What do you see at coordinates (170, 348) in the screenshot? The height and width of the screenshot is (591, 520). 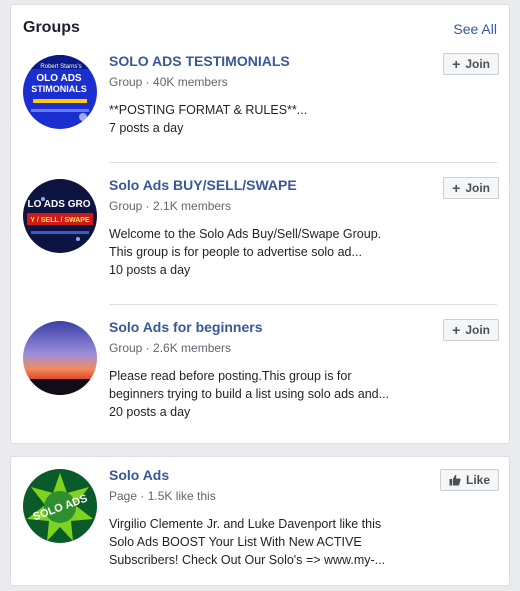 I see `group-meta: Group · 2.6K members` at bounding box center [170, 348].